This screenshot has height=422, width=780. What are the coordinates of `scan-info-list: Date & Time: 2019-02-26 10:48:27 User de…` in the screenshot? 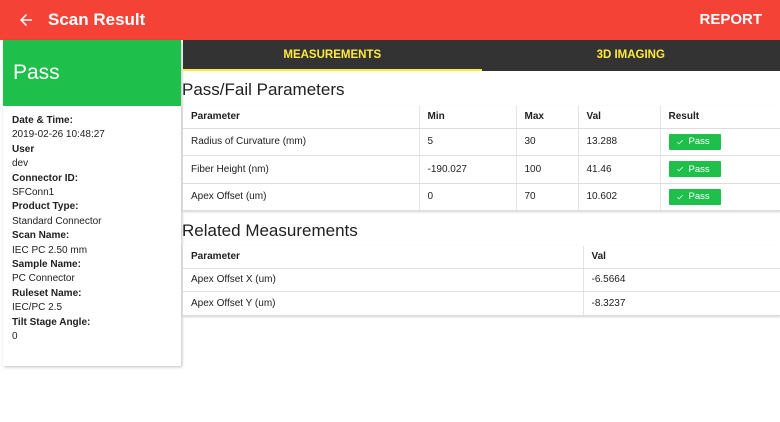 It's located at (92, 225).